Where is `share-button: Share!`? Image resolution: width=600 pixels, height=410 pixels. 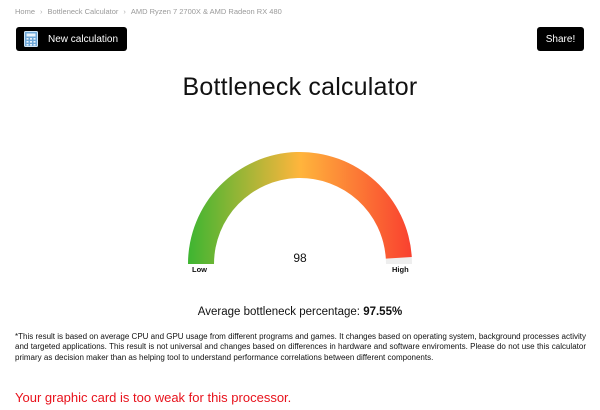 share-button: Share! is located at coordinates (560, 39).